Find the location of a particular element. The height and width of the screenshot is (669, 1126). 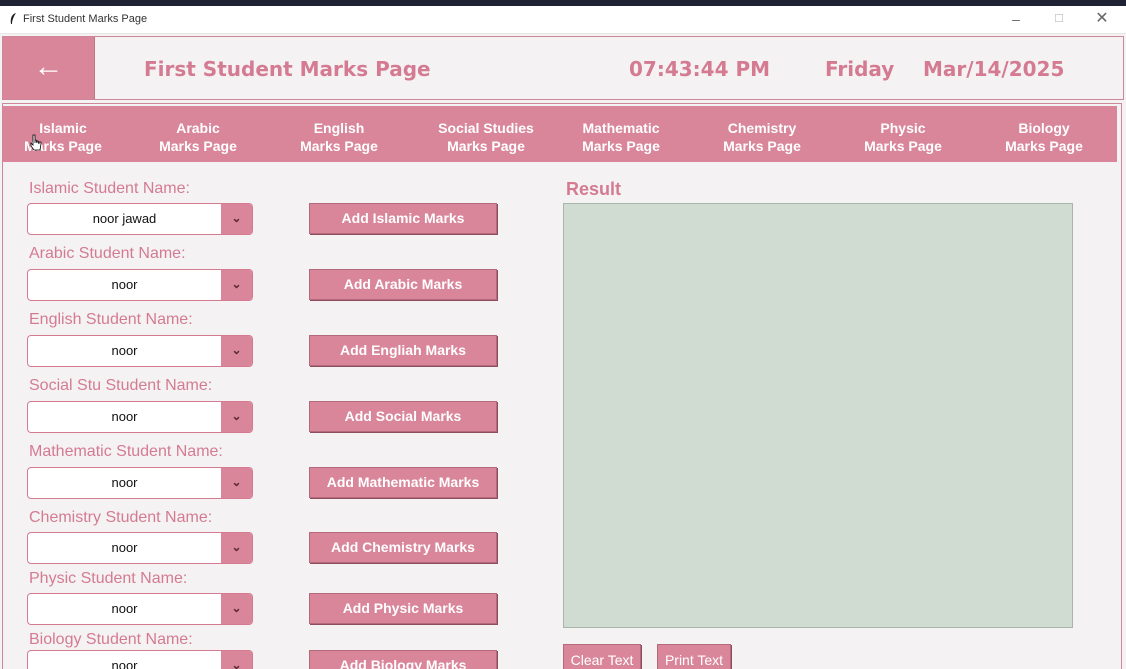

feather-icon is located at coordinates (13, 18).